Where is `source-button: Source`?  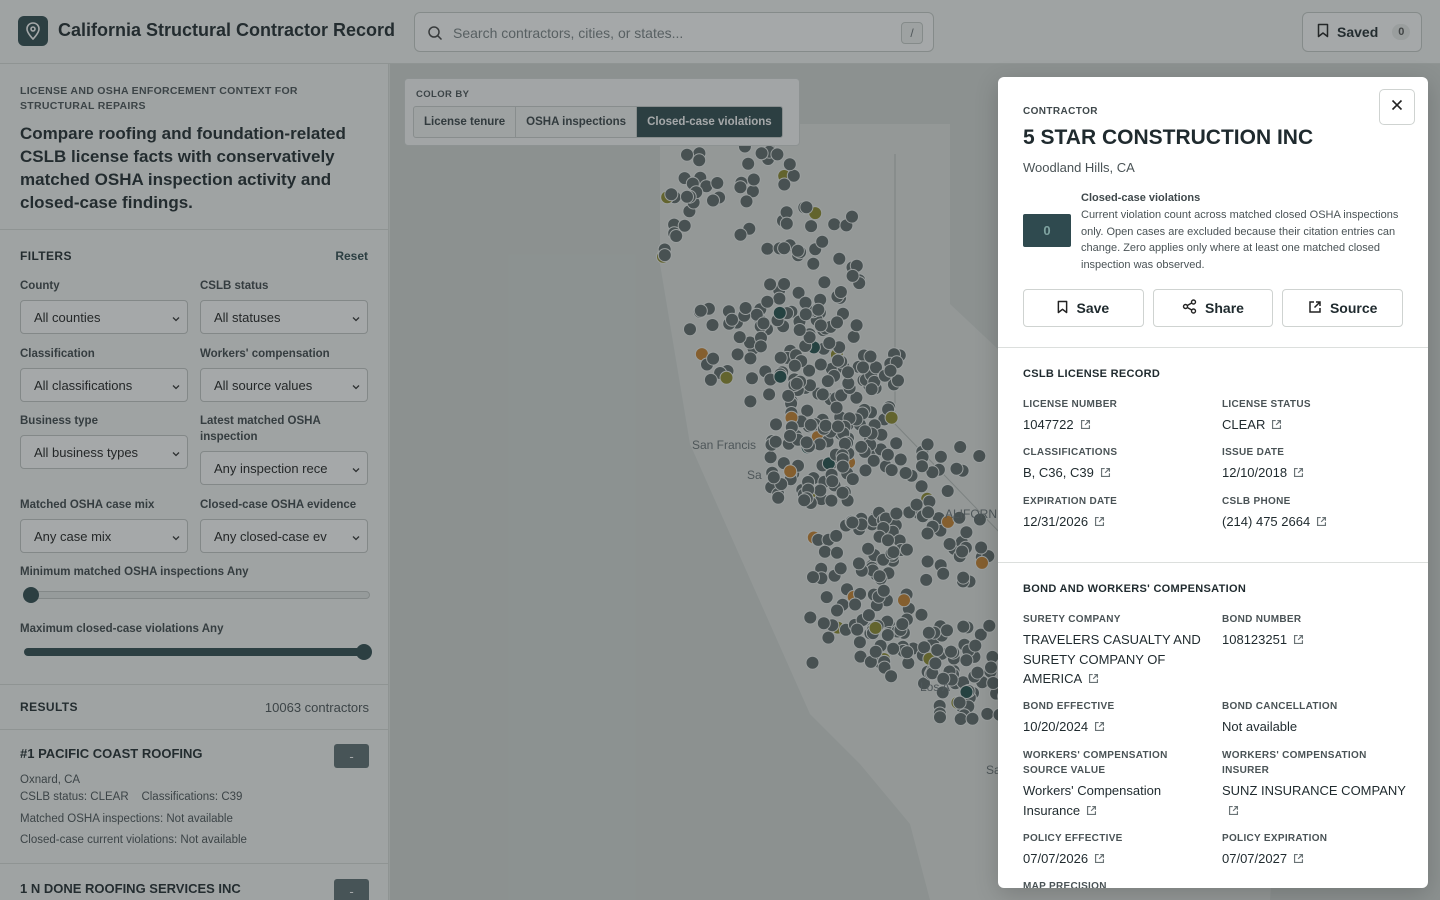 source-button: Source is located at coordinates (1343, 308).